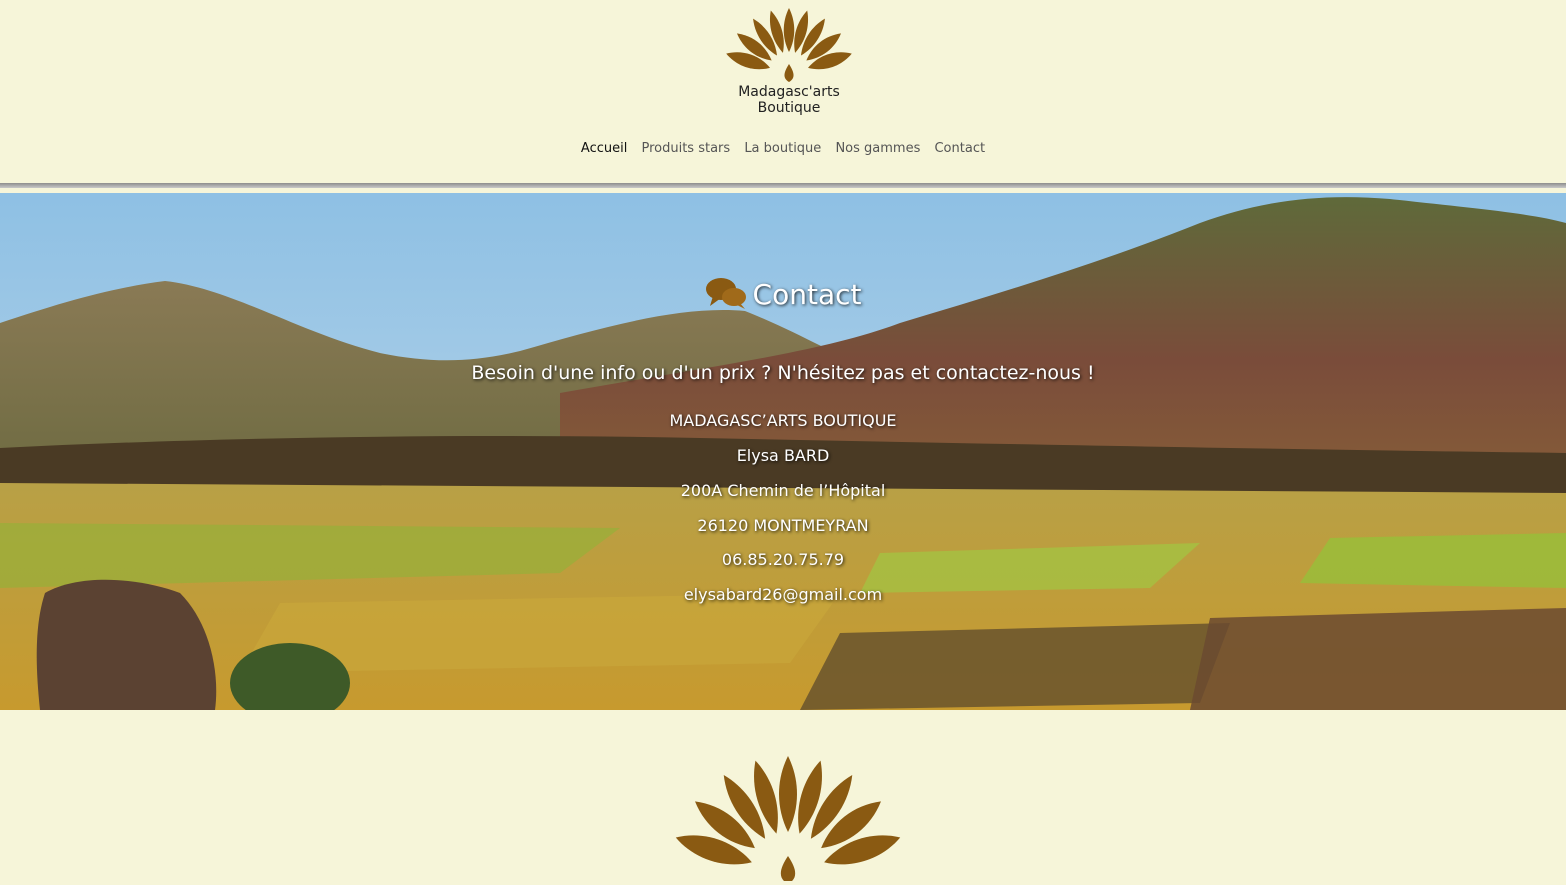 This screenshot has height=885, width=1566. Describe the element at coordinates (783, 560) in the screenshot. I see `phone-number: 06.85.20.75.79` at that location.